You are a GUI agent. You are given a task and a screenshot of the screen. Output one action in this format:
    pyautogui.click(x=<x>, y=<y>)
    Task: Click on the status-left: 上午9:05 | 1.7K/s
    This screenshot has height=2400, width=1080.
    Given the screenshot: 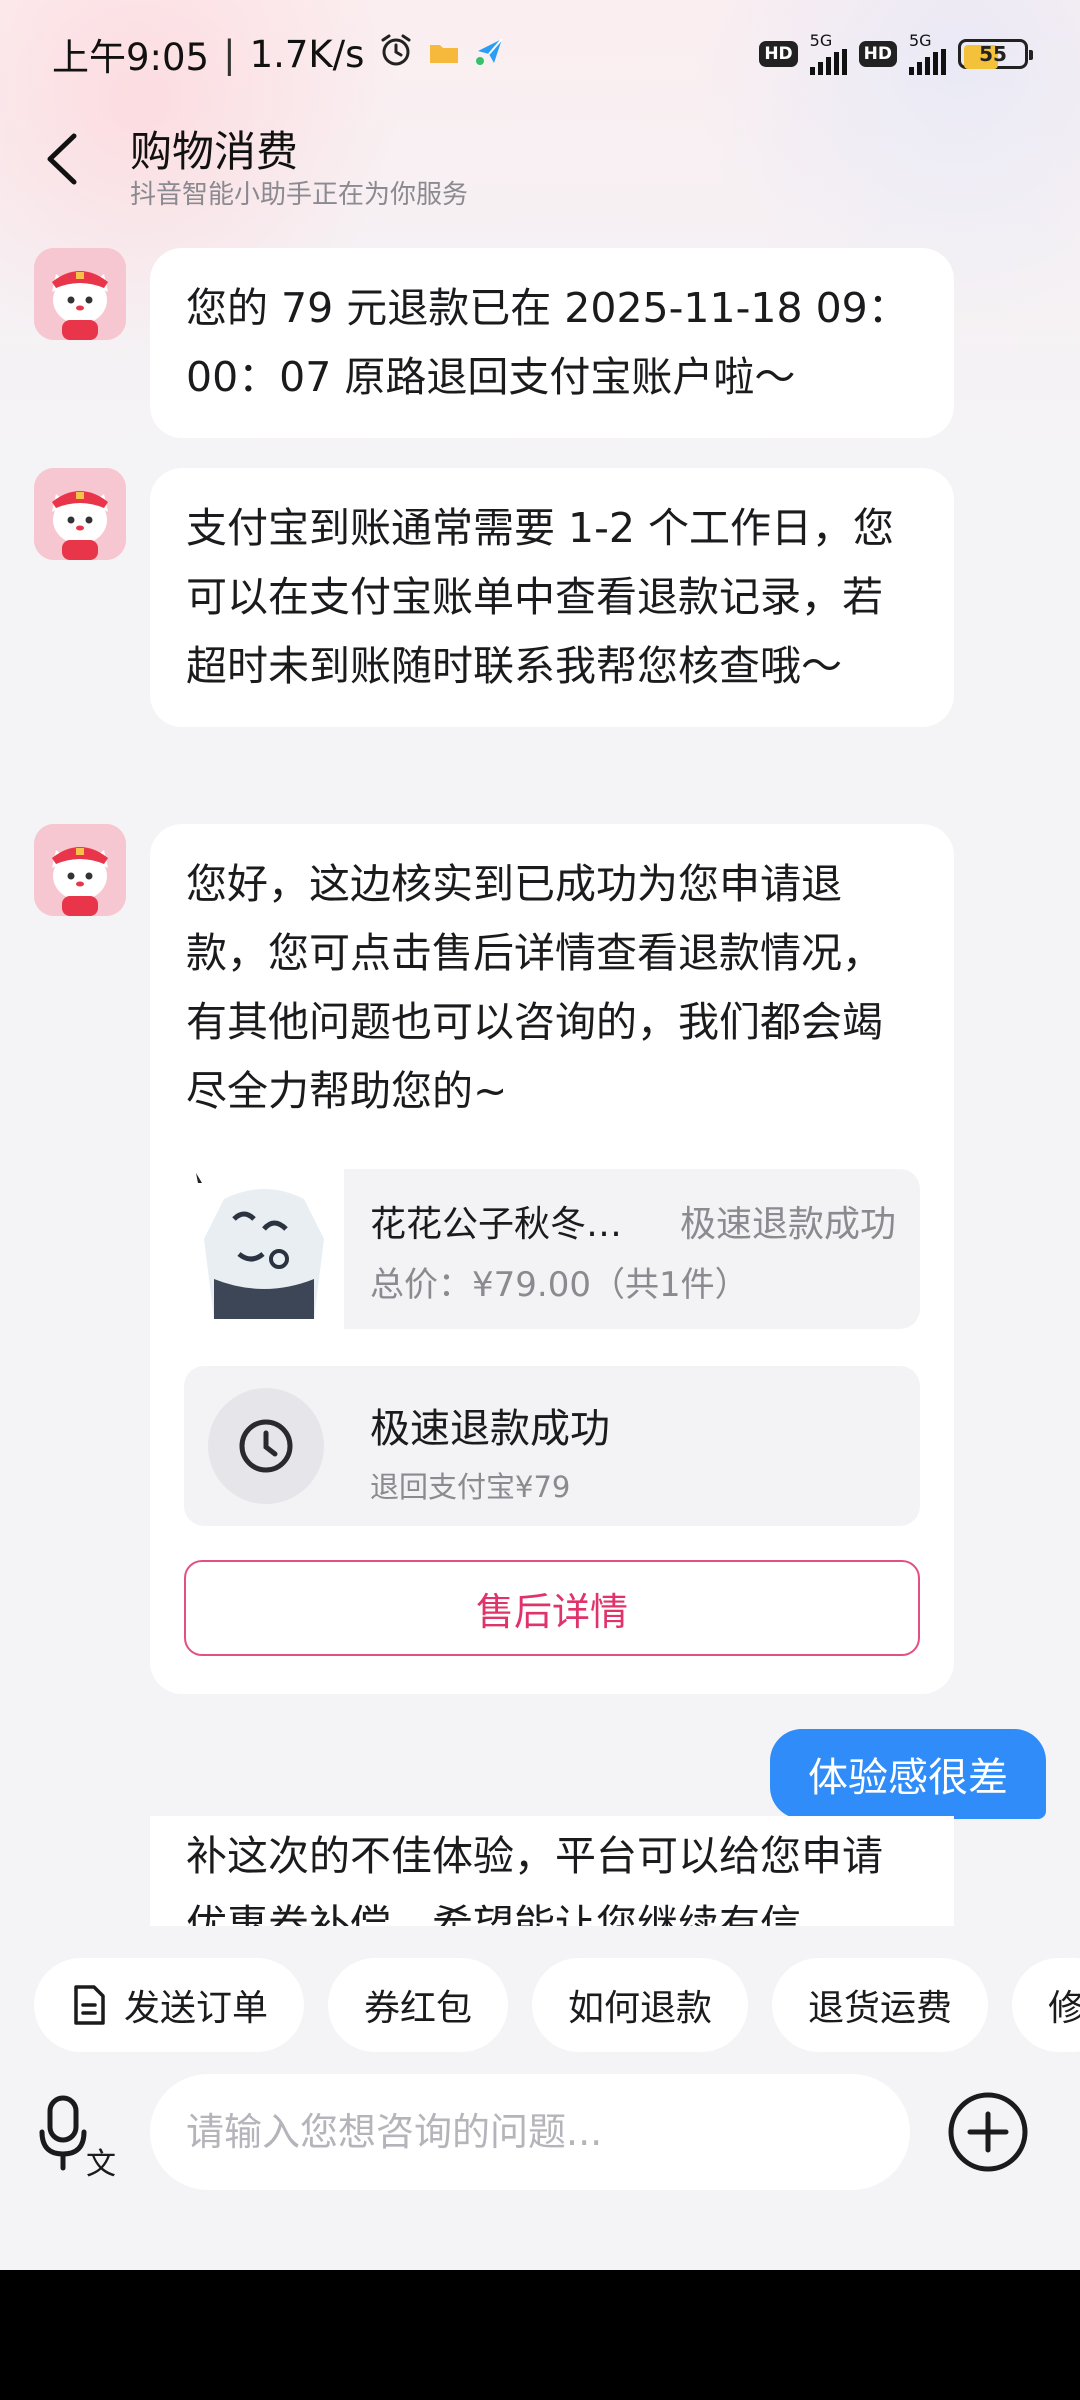 What is the action you would take?
    pyautogui.click(x=279, y=54)
    